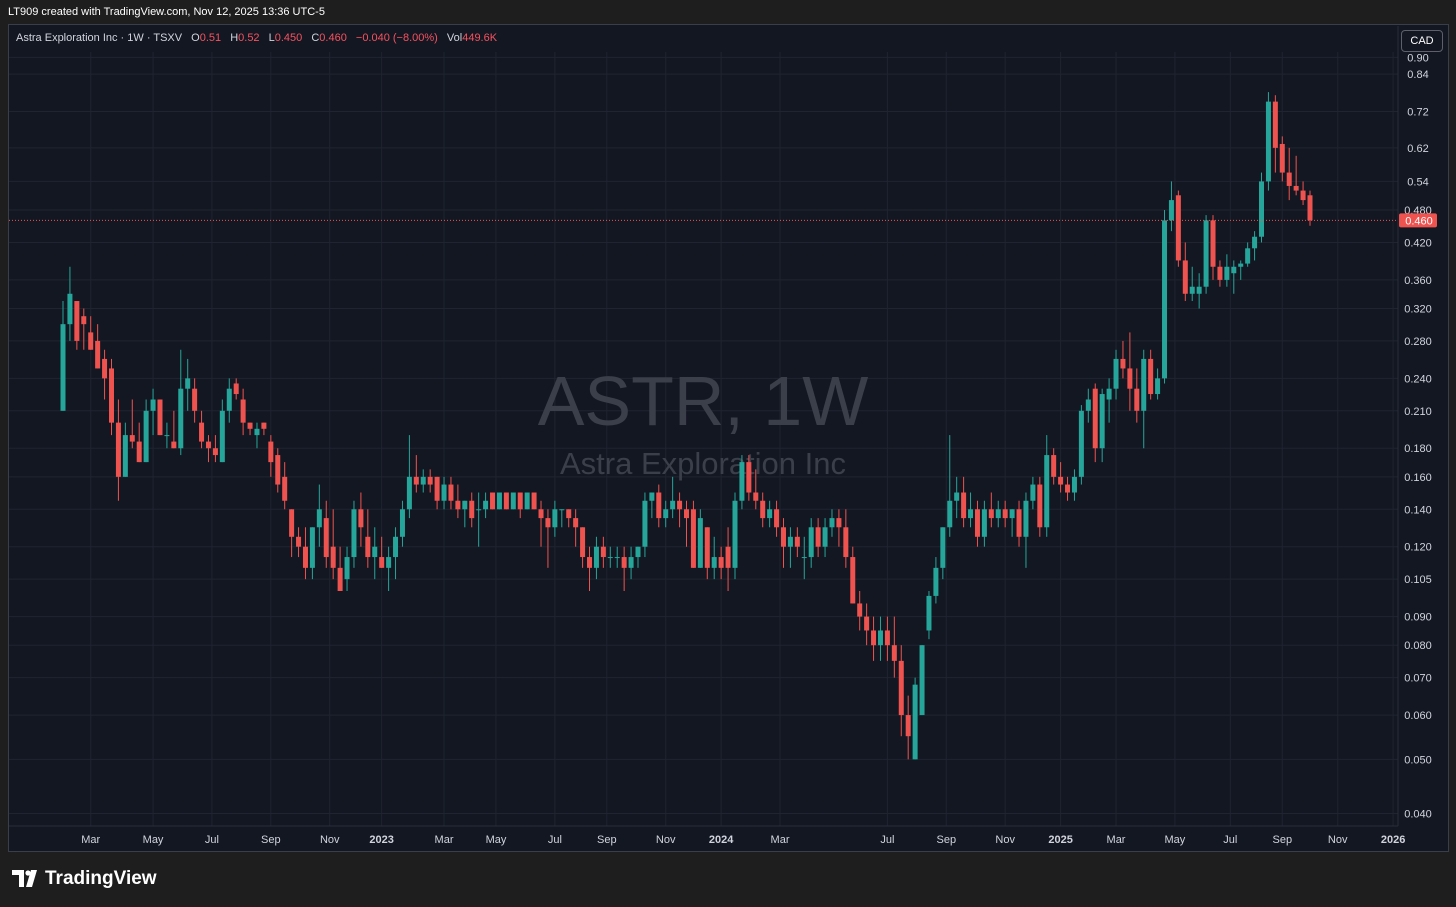  What do you see at coordinates (721, 840) in the screenshot?
I see `time-tick-label: 2024` at bounding box center [721, 840].